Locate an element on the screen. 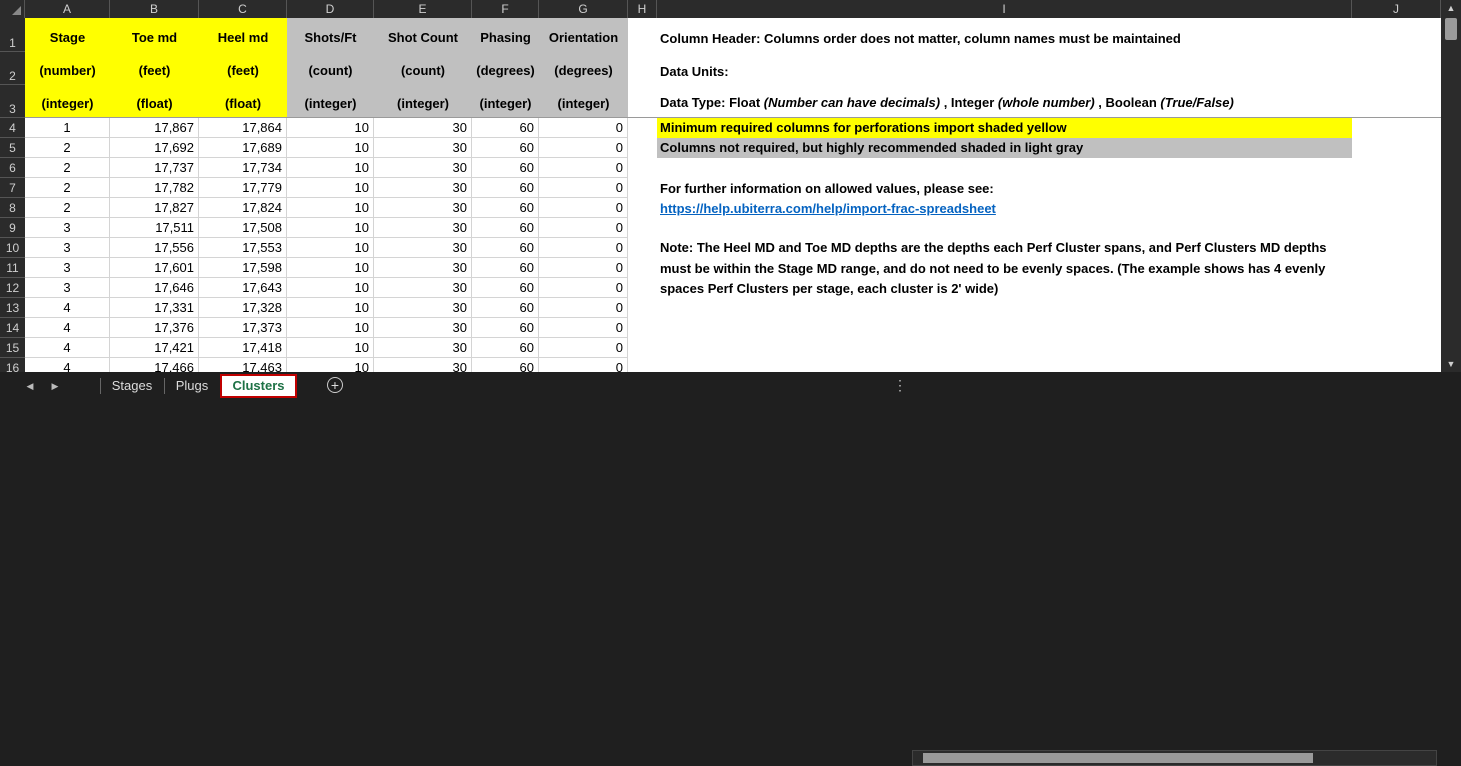  data-cell: 17,598 is located at coordinates (243, 268).